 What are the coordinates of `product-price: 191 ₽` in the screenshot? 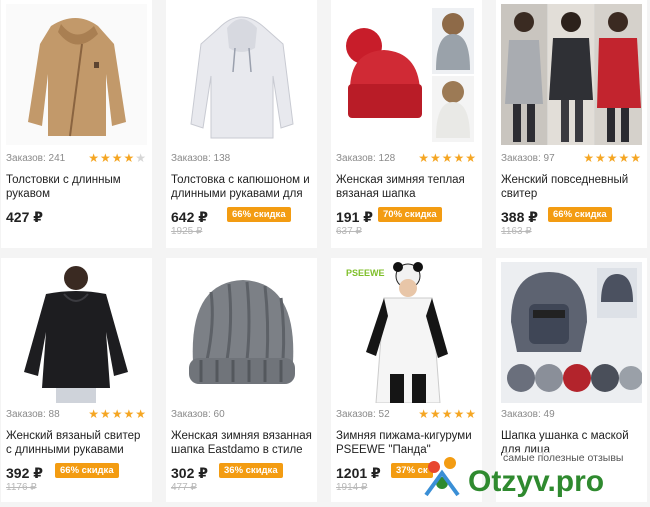 It's located at (354, 217).